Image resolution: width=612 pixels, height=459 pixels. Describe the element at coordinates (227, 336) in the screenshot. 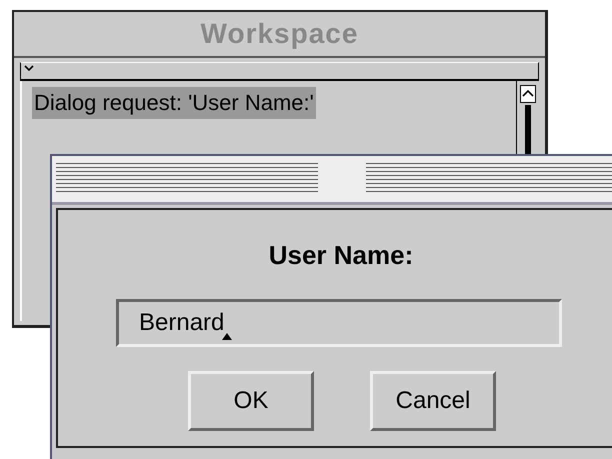

I see `text-cursor-icon` at that location.